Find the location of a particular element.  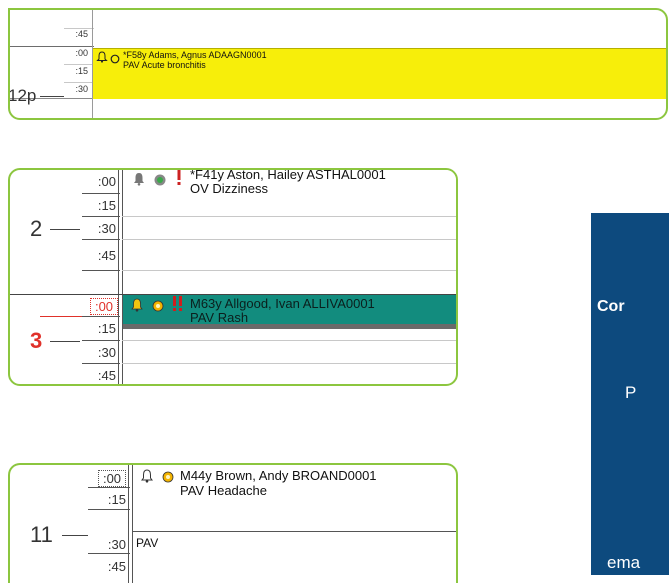

gray-bell-icon is located at coordinates (139, 181).